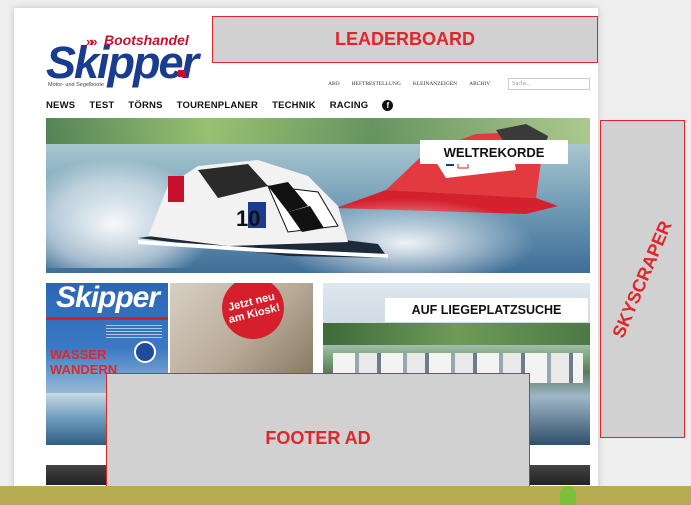  I want to click on utility-link-heftbestellung: HEFTBESTELLUNG, so click(376, 84).